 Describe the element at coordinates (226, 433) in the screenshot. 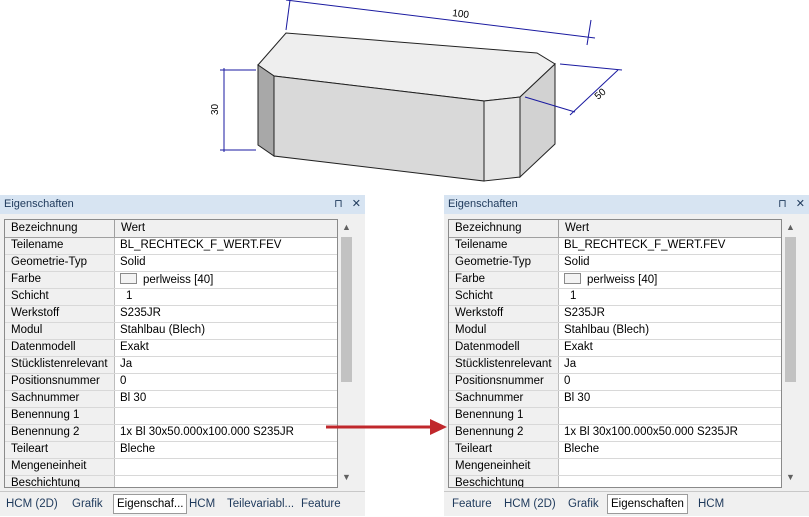

I see `property-value: 1x Bl 30x50.000x100.000 S235JR` at that location.